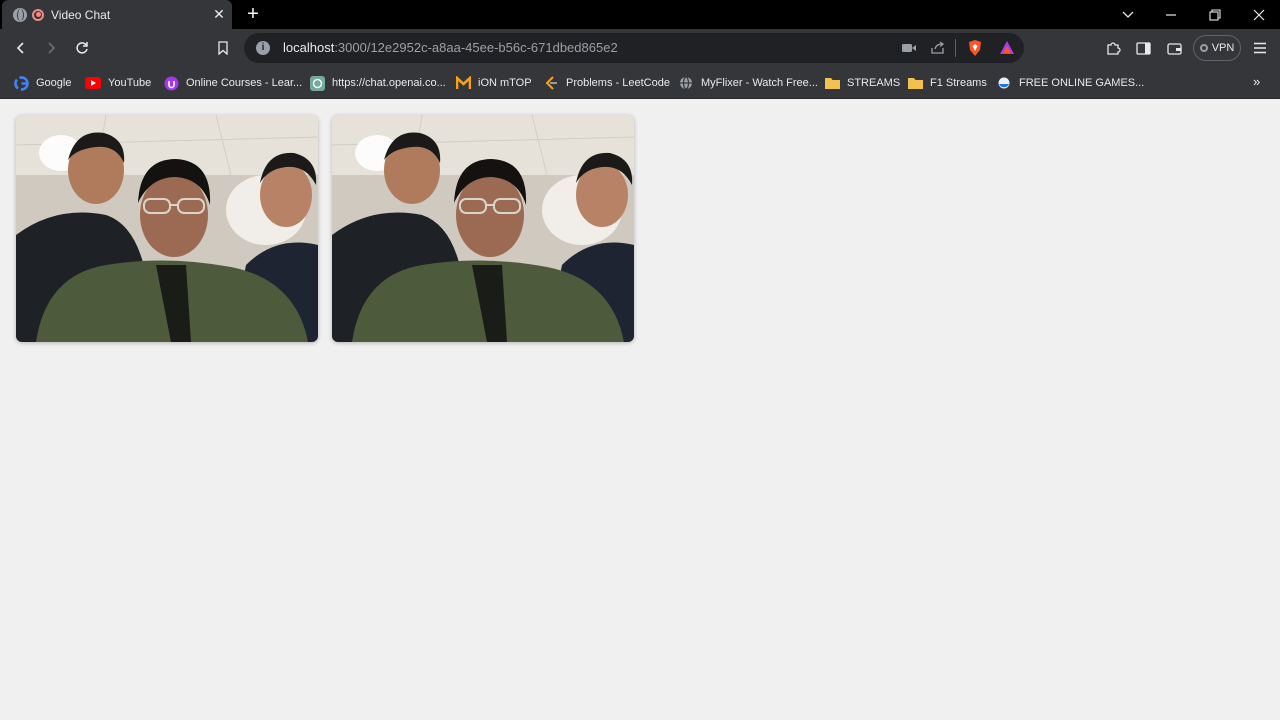  I want to click on reload-icon, so click(82, 48).